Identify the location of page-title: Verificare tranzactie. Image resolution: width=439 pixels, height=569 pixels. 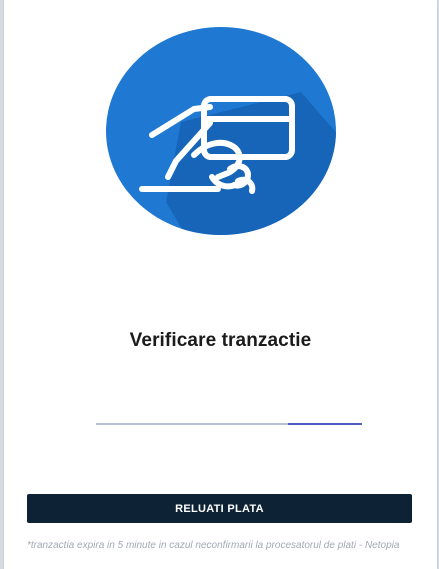
(220, 340).